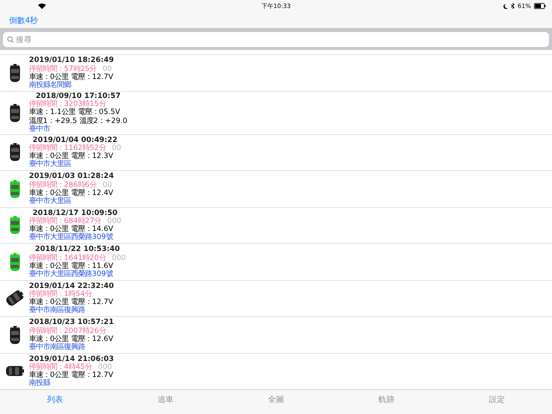 Image resolution: width=552 pixels, height=414 pixels. I want to click on countdown-button: 倒數4秒, so click(23, 20).